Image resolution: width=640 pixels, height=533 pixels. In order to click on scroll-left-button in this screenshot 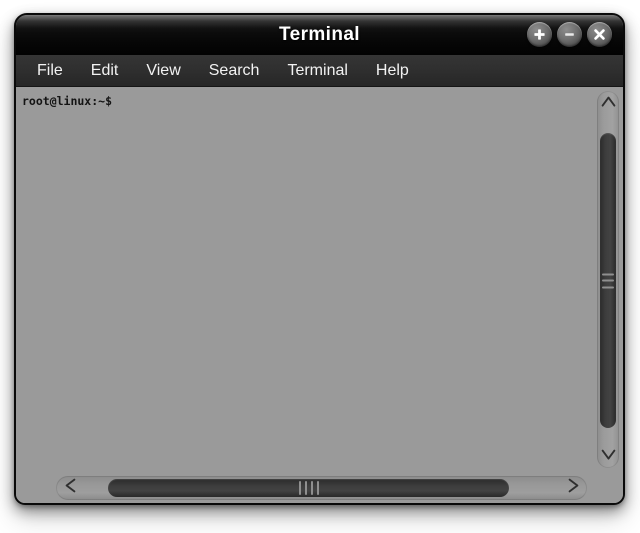, I will do `click(70, 488)`.